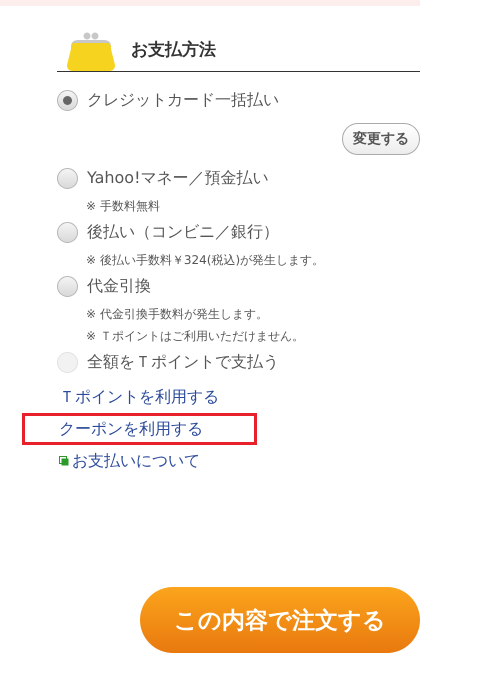 The image size is (490, 686). I want to click on link: Ｔポイントを利用する, so click(139, 397).